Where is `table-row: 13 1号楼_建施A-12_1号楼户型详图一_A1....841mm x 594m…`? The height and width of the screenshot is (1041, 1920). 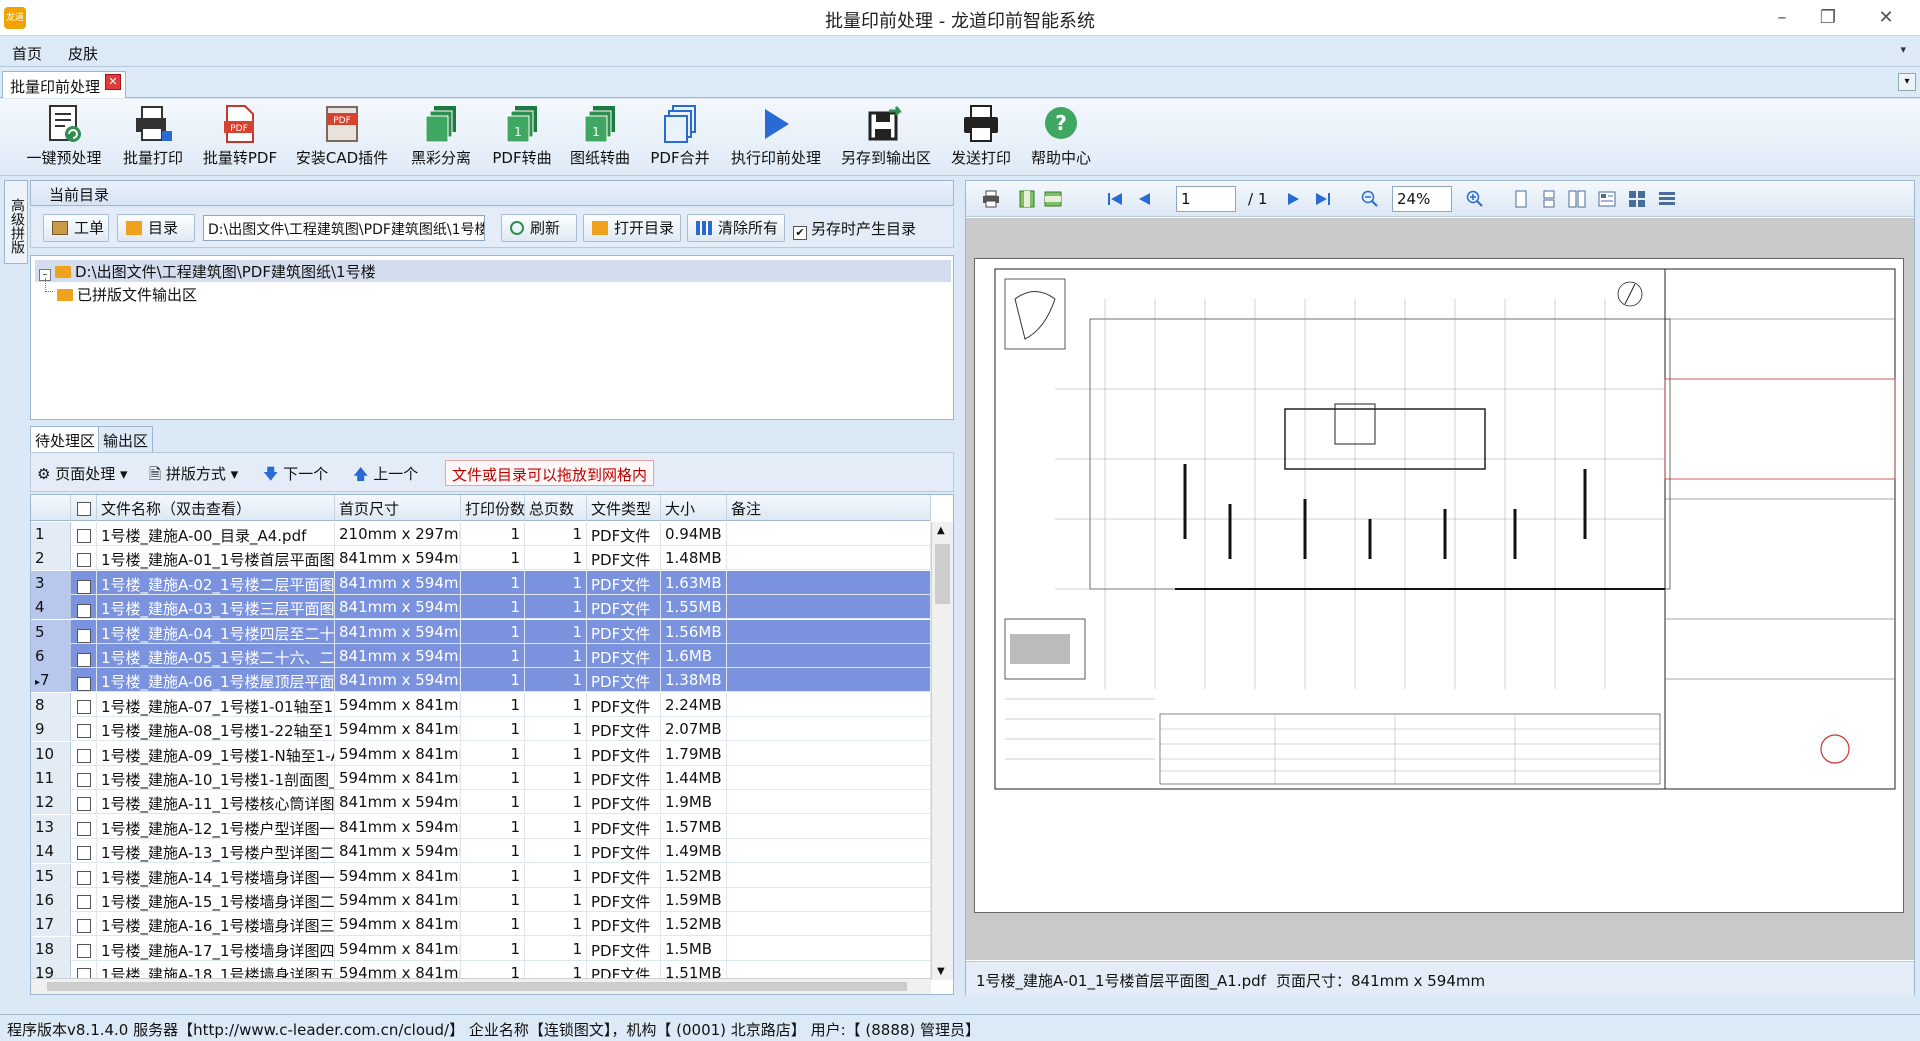
table-row: 13 1号楼_建施A-12_1号楼户型详图一_A1....841mm x 594m… is located at coordinates (481, 826).